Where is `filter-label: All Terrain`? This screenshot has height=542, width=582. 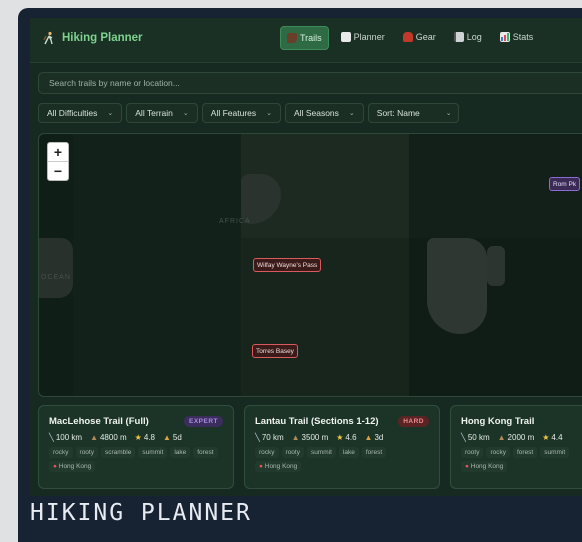 filter-label: All Terrain is located at coordinates (154, 113).